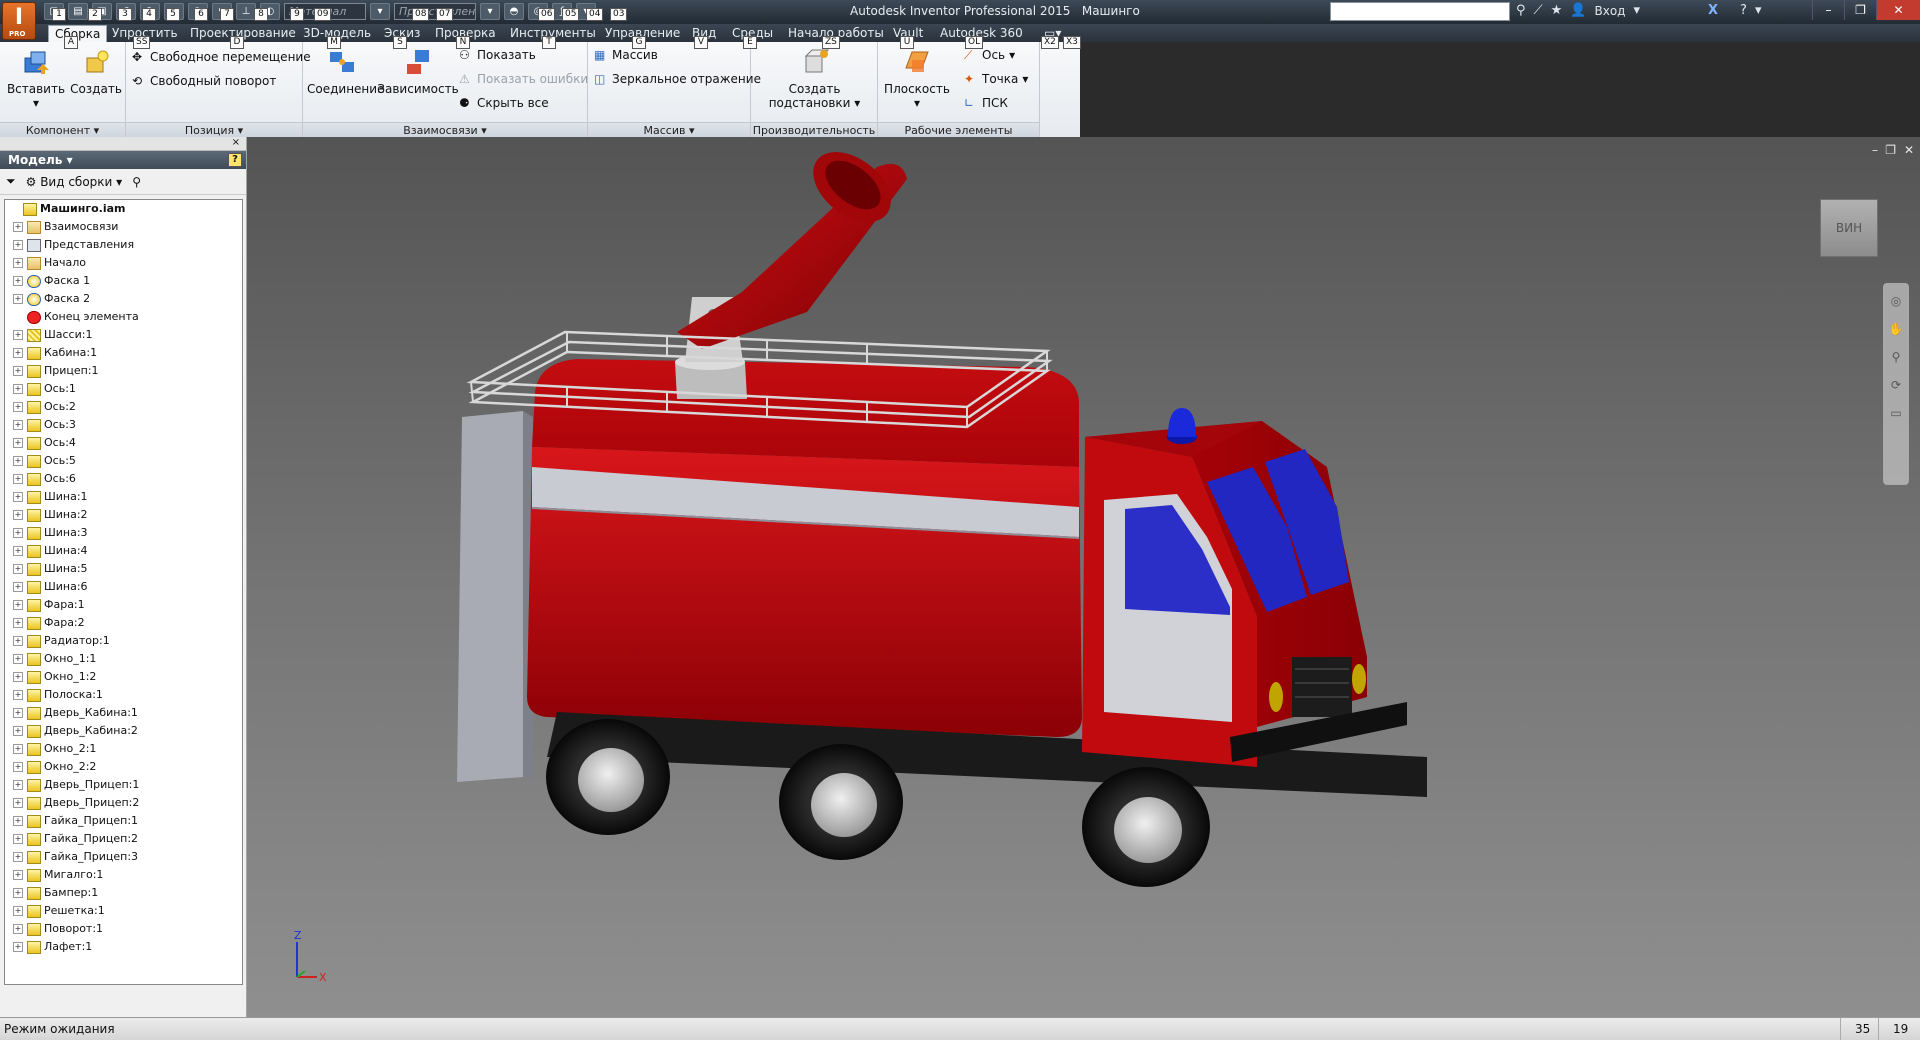 The width and height of the screenshot is (1920, 1040). Describe the element at coordinates (1557, 10) in the screenshot. I see `favorites-star-icon: ★` at that location.